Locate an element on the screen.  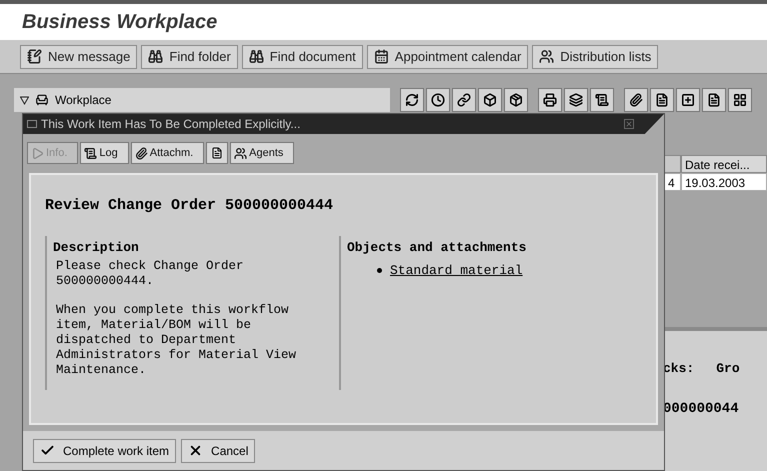
toolbar-button: Find document is located at coordinates (302, 56).